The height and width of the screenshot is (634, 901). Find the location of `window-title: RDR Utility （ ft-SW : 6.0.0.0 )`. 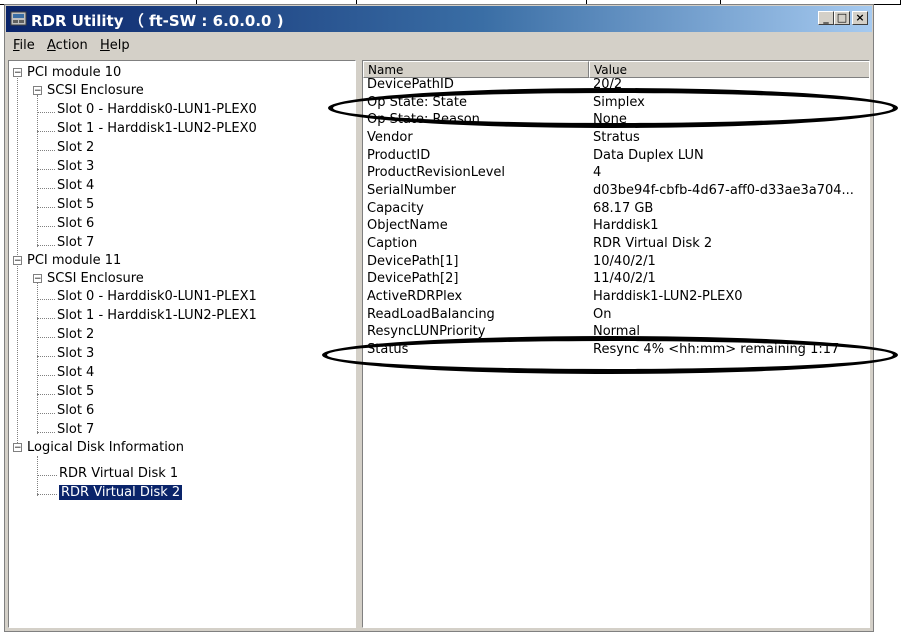

window-title: RDR Utility （ ft-SW : 6.0.0.0 ) is located at coordinates (157, 21).